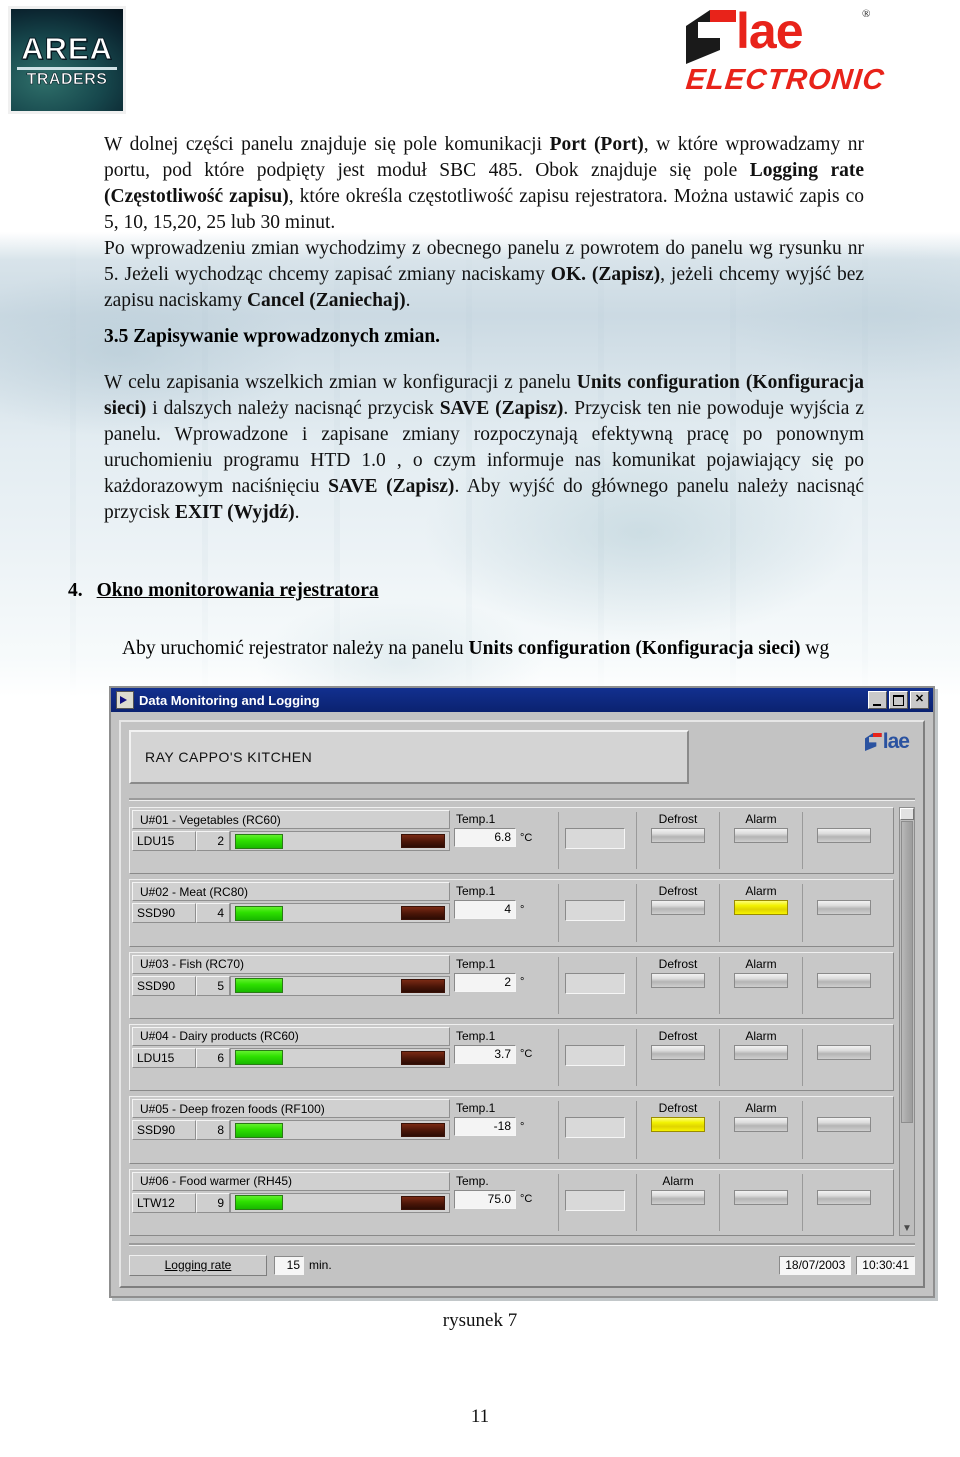  I want to click on scrollbar-thumb, so click(907, 972).